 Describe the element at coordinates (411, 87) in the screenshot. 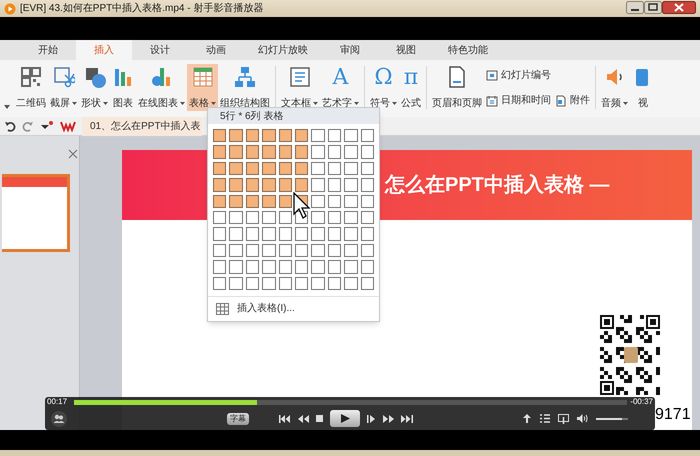

I see `ribbon-button: π 公式` at that location.